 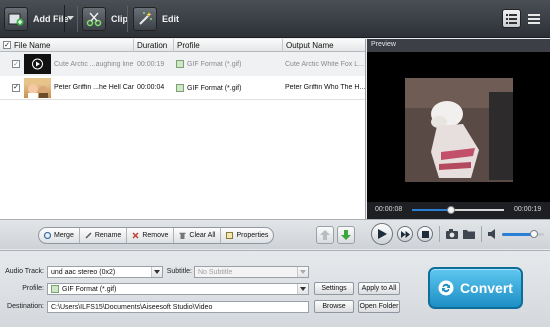 I want to click on main-toolbar: Add File Clip Edit, so click(x=275, y=19).